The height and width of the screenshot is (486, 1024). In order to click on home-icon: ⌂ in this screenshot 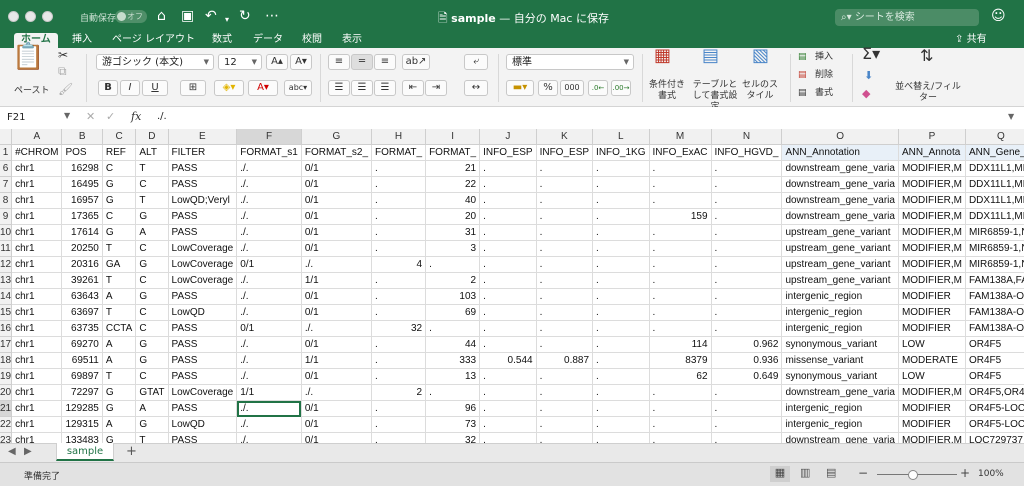, I will do `click(161, 16)`.